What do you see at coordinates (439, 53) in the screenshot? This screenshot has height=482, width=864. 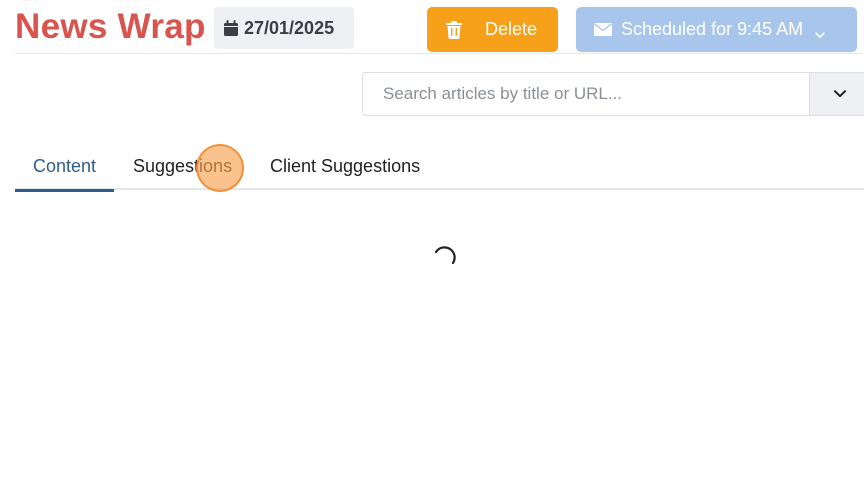 I see `header-divider` at bounding box center [439, 53].